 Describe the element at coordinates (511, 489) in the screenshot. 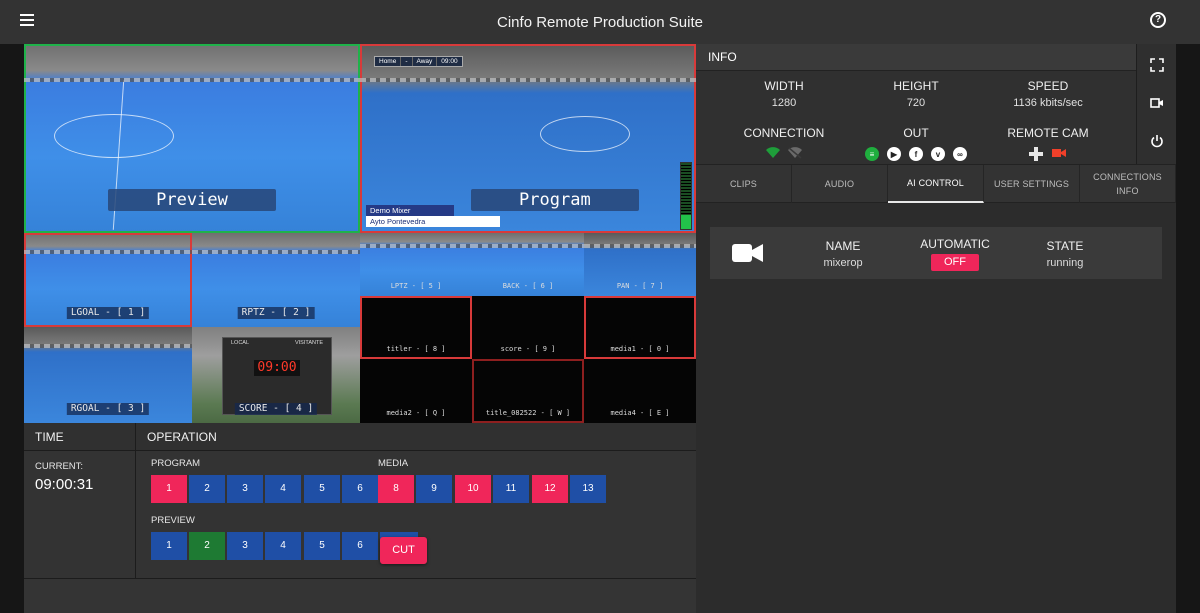

I see `media-button-11: 11` at that location.